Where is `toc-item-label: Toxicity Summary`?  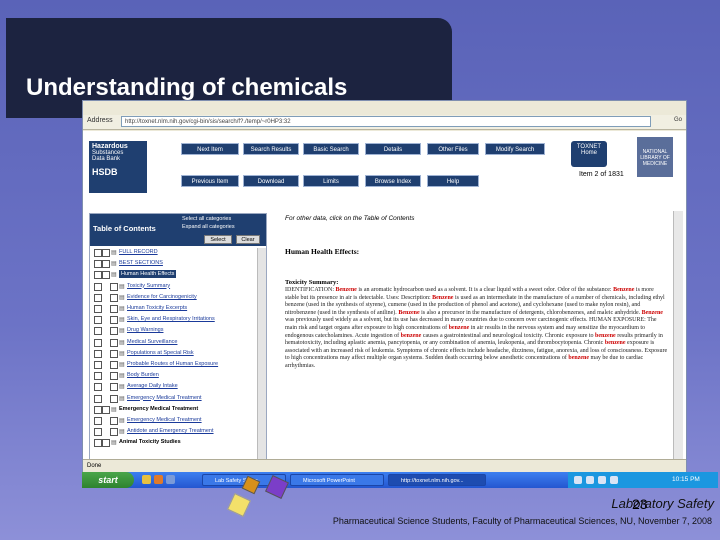
toc-item-label: Toxicity Summary is located at coordinates (148, 286).